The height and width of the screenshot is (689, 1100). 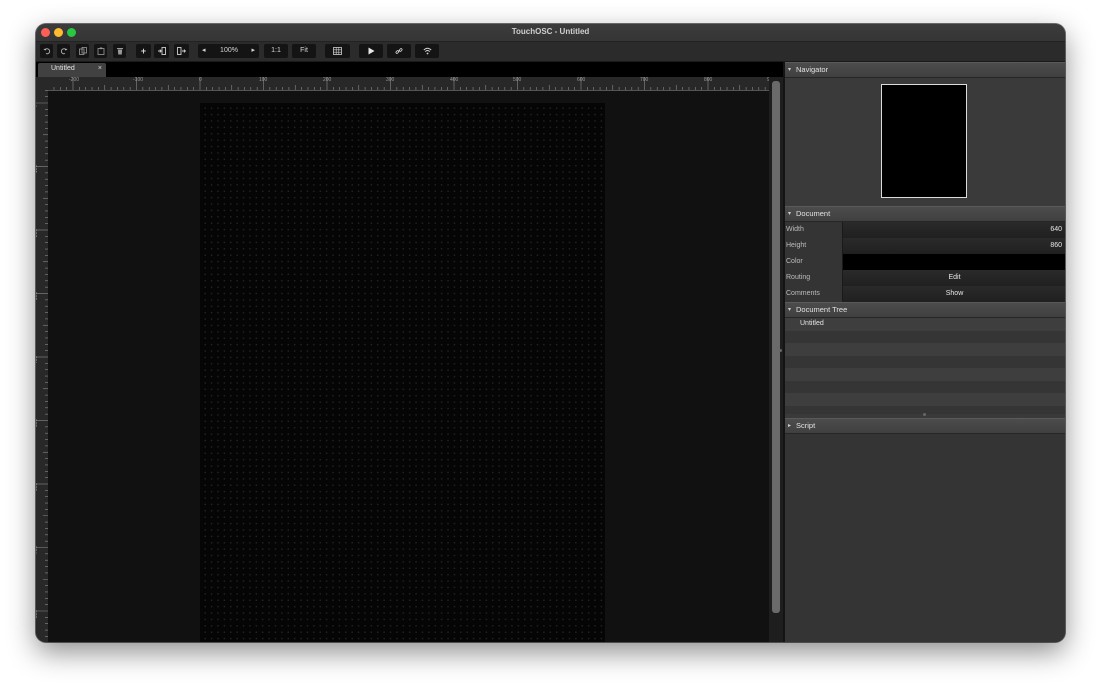 I want to click on undo-icon, so click(x=46, y=51).